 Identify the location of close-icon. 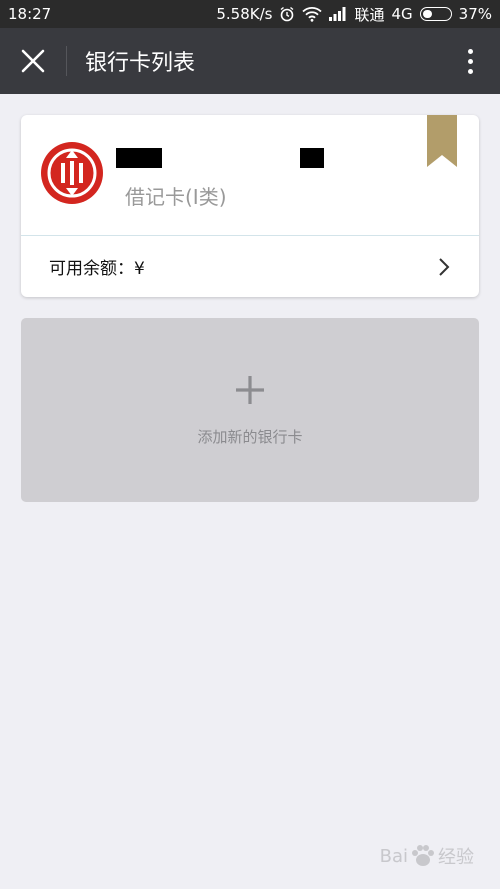
(33, 61).